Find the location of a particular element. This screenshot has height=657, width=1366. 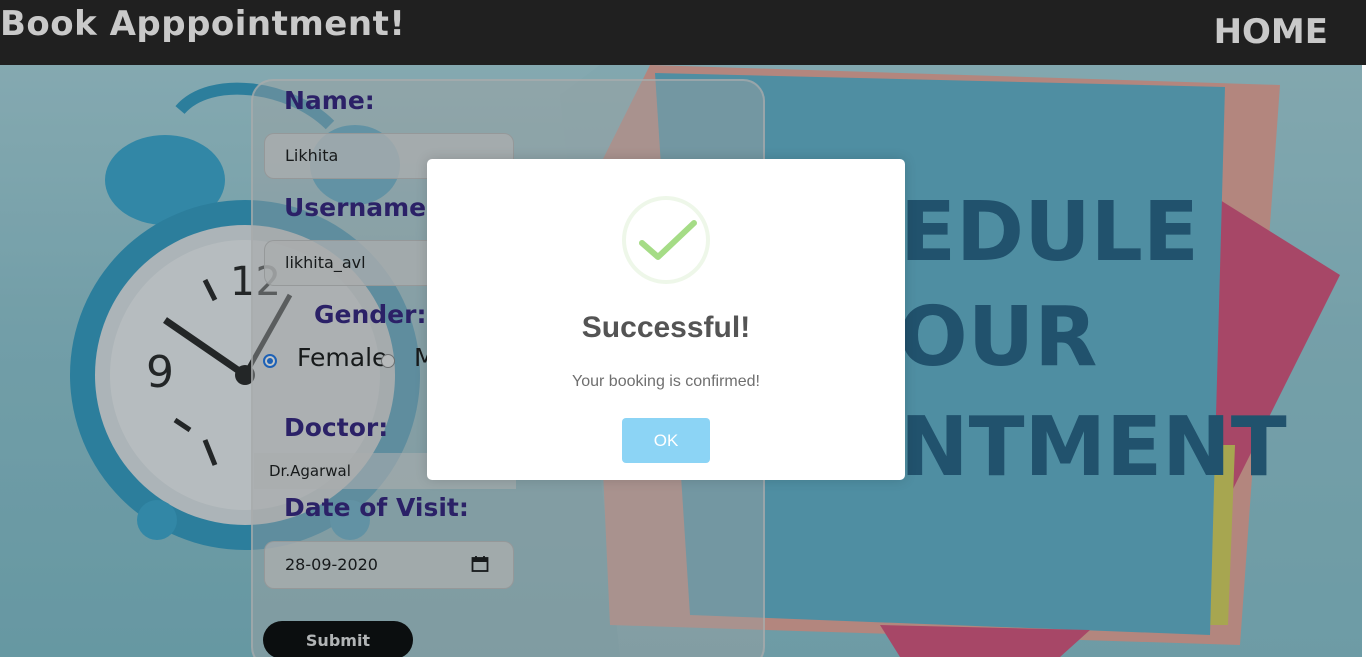

home-link: HOME is located at coordinates (1271, 32).